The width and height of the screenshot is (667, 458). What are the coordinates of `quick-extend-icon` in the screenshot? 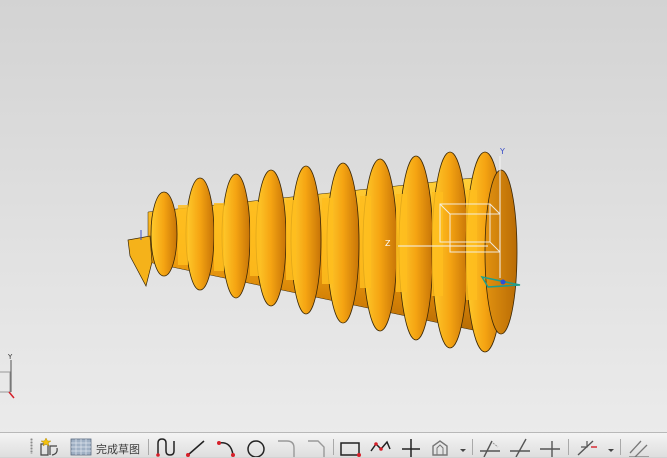 It's located at (520, 447).